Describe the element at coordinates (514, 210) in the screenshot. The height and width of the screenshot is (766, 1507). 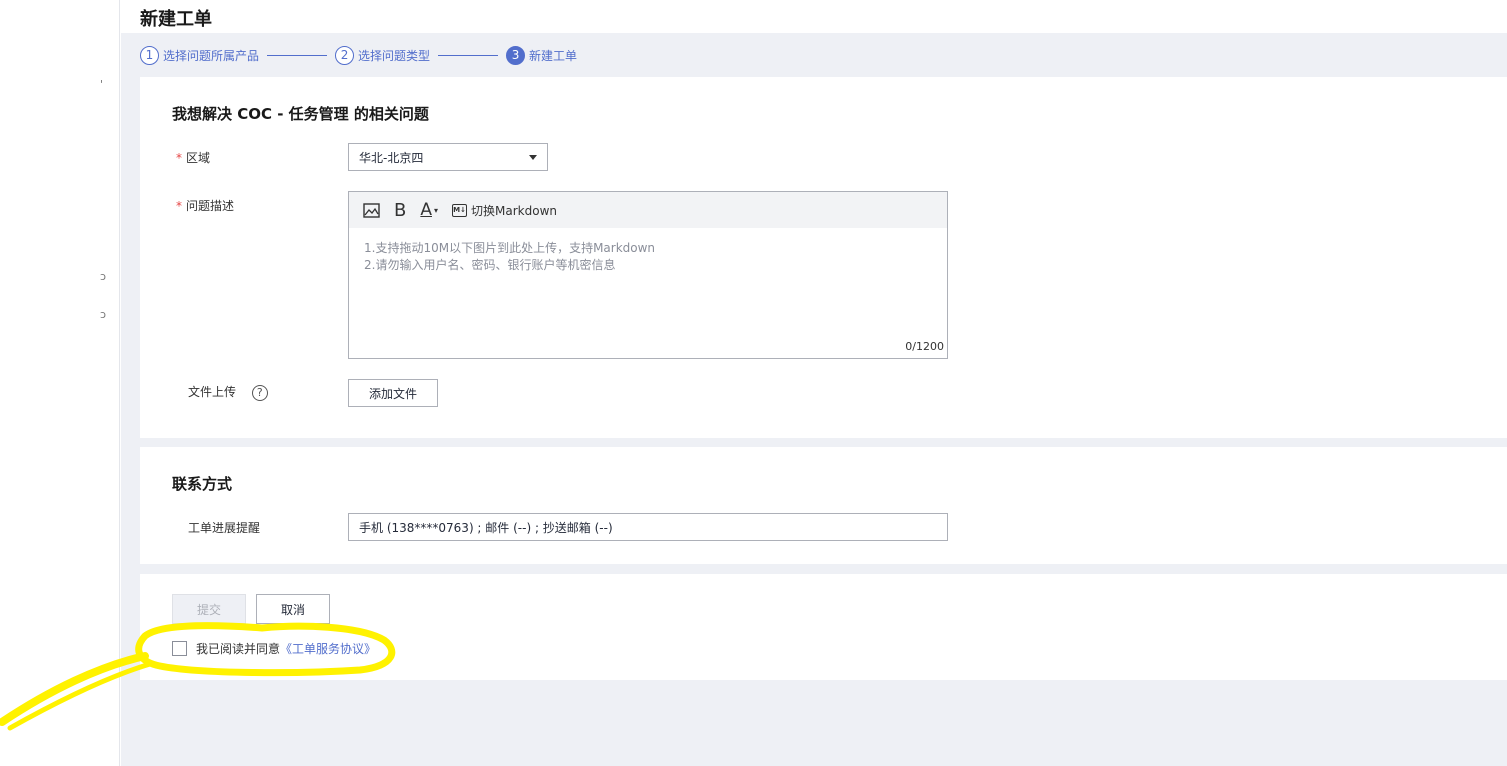
I see `markdown-toggle-label: 切换Markdown` at that location.